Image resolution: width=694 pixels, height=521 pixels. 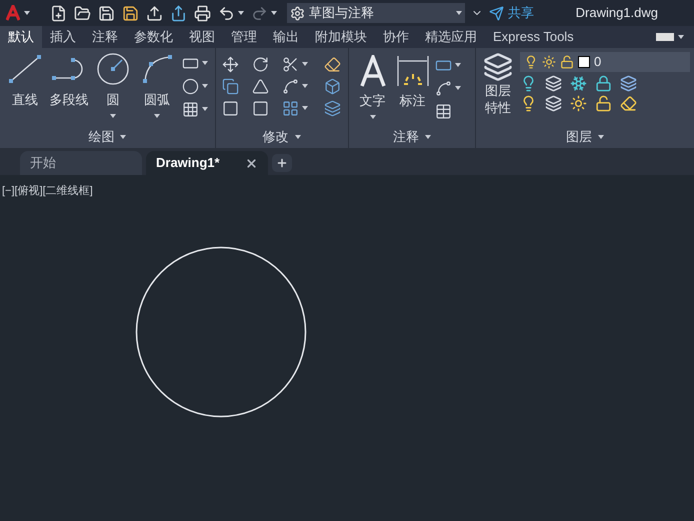 What do you see at coordinates (341, 37) in the screenshot?
I see `ribbon-tab: 附加模块` at bounding box center [341, 37].